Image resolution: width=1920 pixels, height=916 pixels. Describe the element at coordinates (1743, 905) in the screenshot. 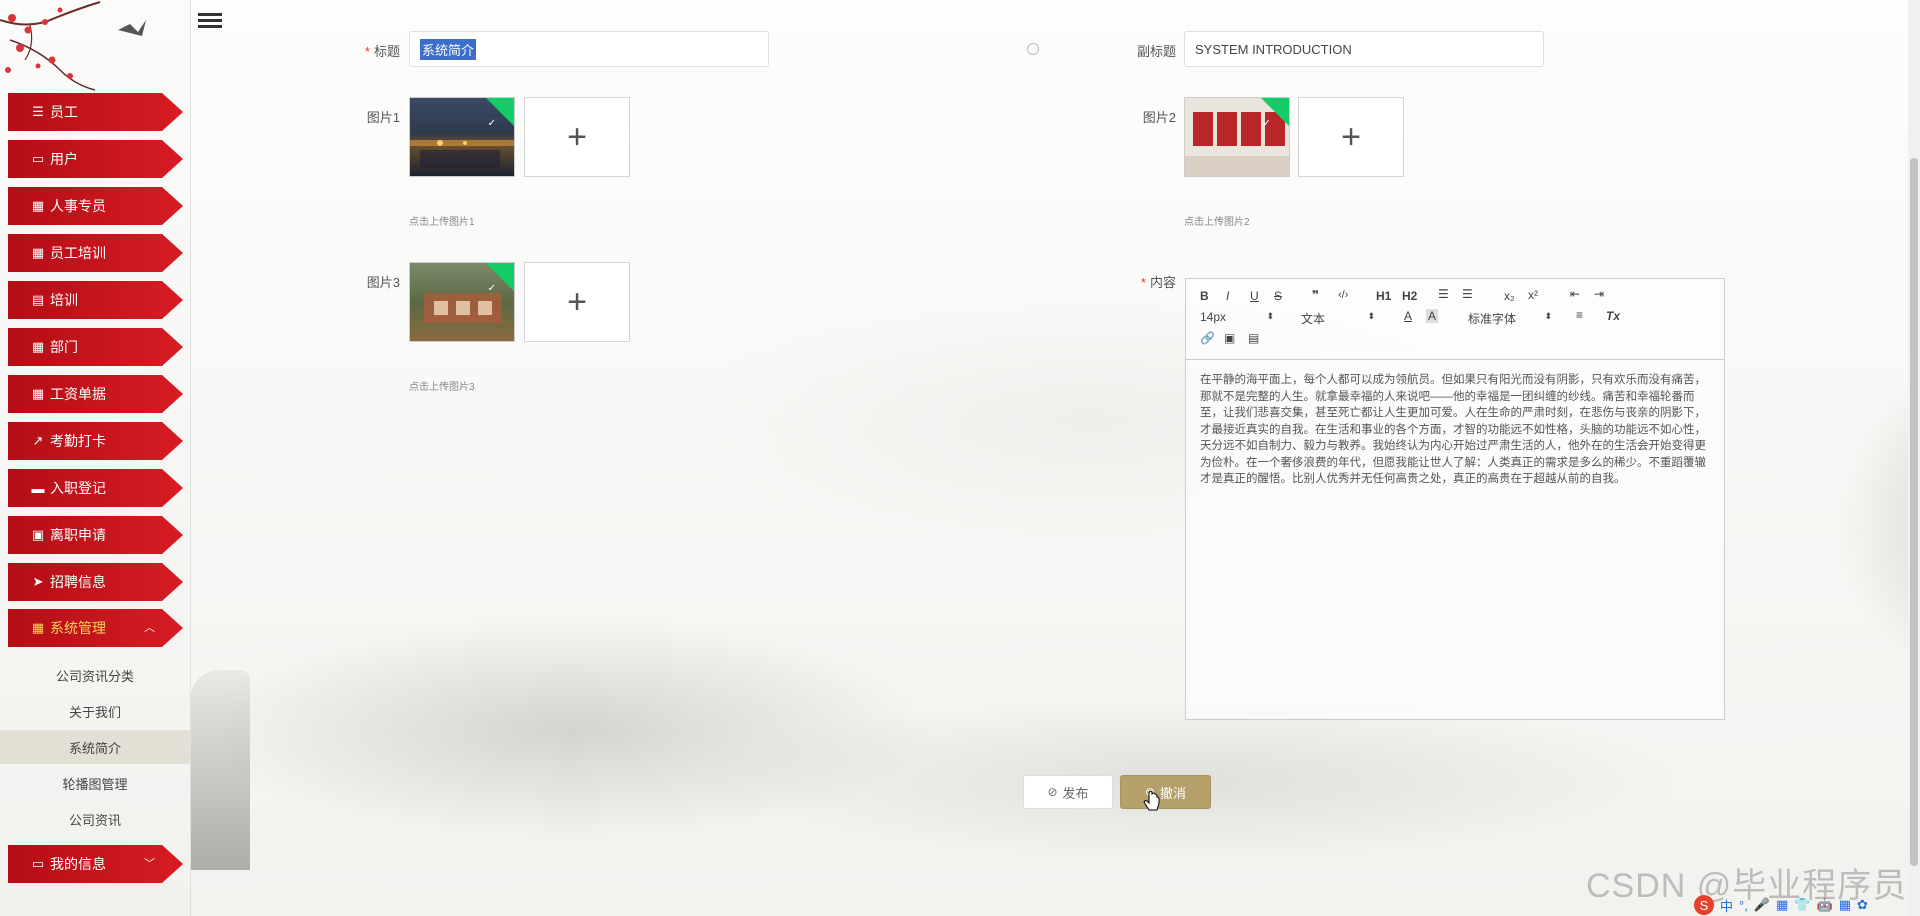

I see `punctuation-icon: °,` at that location.